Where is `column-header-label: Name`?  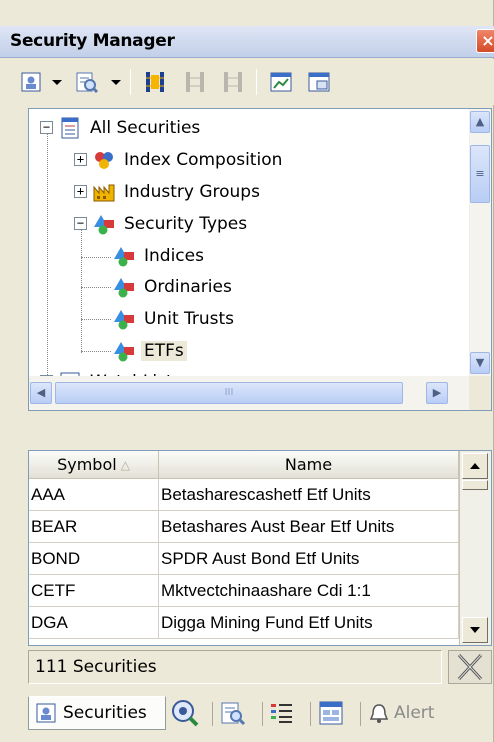 column-header-label: Name is located at coordinates (308, 464).